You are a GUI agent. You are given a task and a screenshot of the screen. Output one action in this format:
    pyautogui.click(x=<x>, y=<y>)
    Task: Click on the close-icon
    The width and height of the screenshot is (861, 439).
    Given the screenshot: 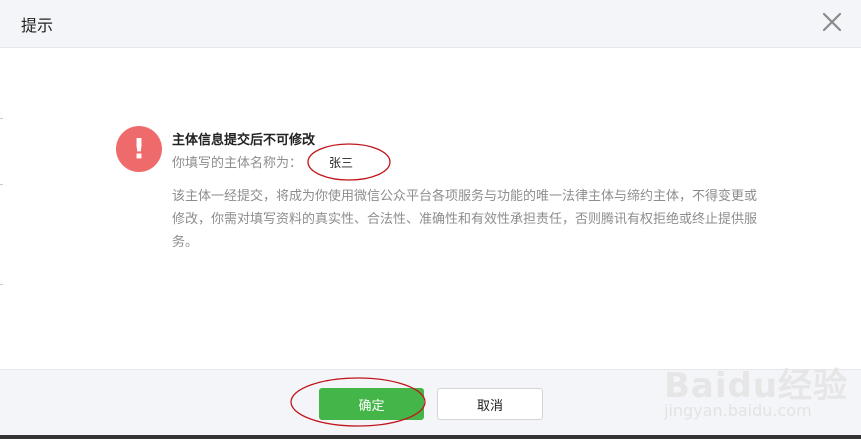 What is the action you would take?
    pyautogui.click(x=832, y=22)
    